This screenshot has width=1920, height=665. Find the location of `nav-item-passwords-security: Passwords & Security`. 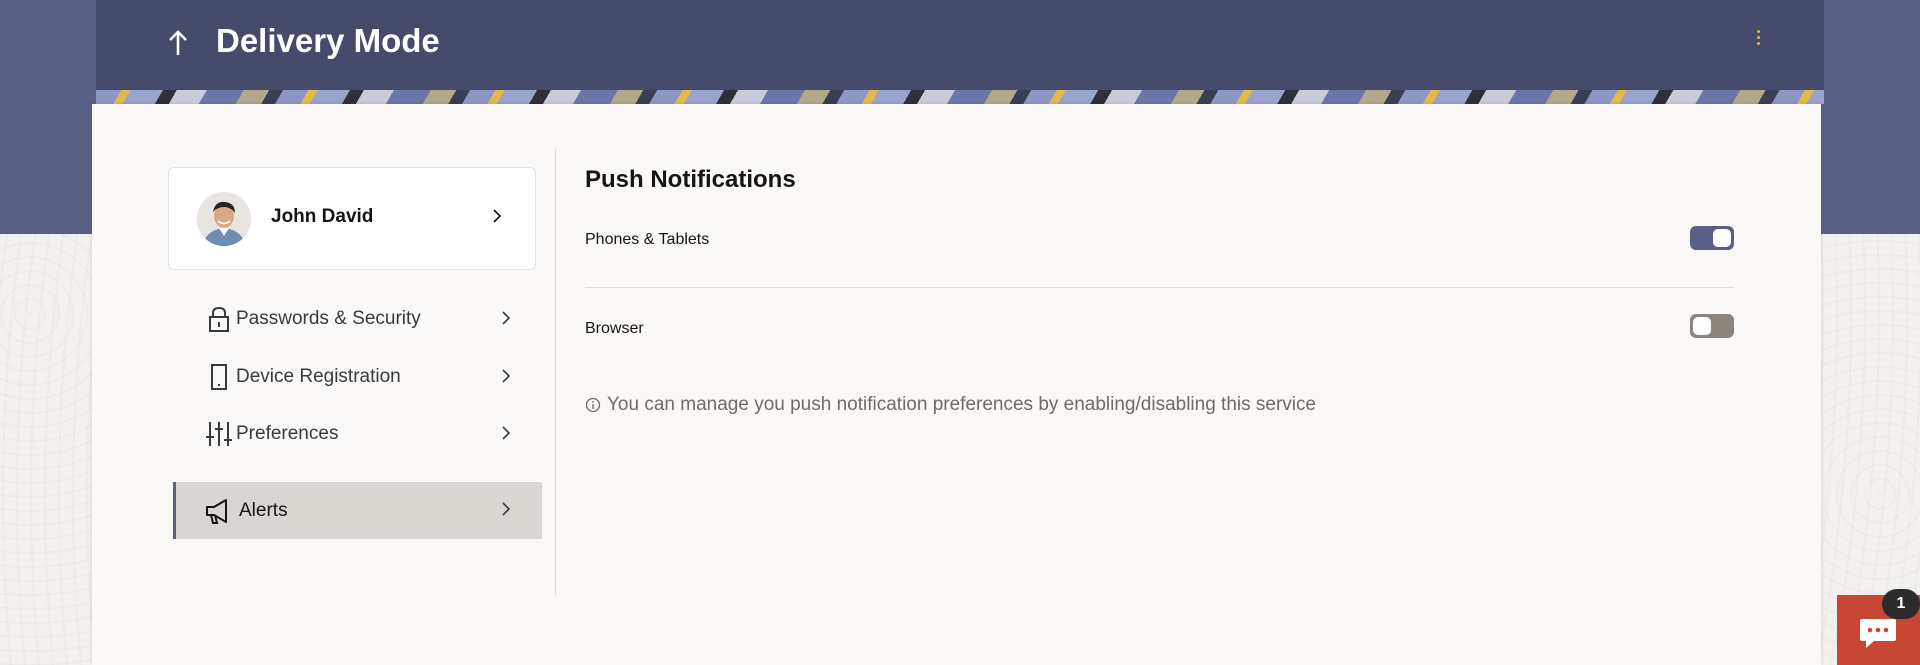

nav-item-passwords-security: Passwords & Security is located at coordinates (361, 319).